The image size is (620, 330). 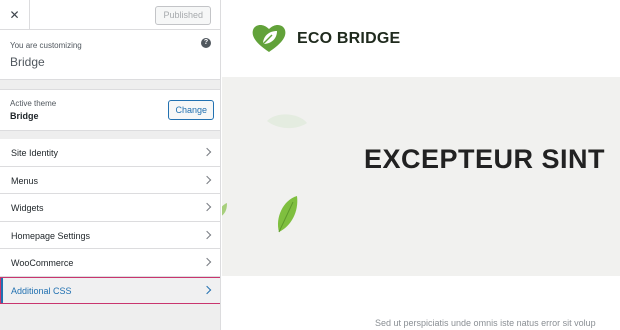 What do you see at coordinates (41, 290) in the screenshot?
I see `menu-item-label: Additional CSS` at bounding box center [41, 290].